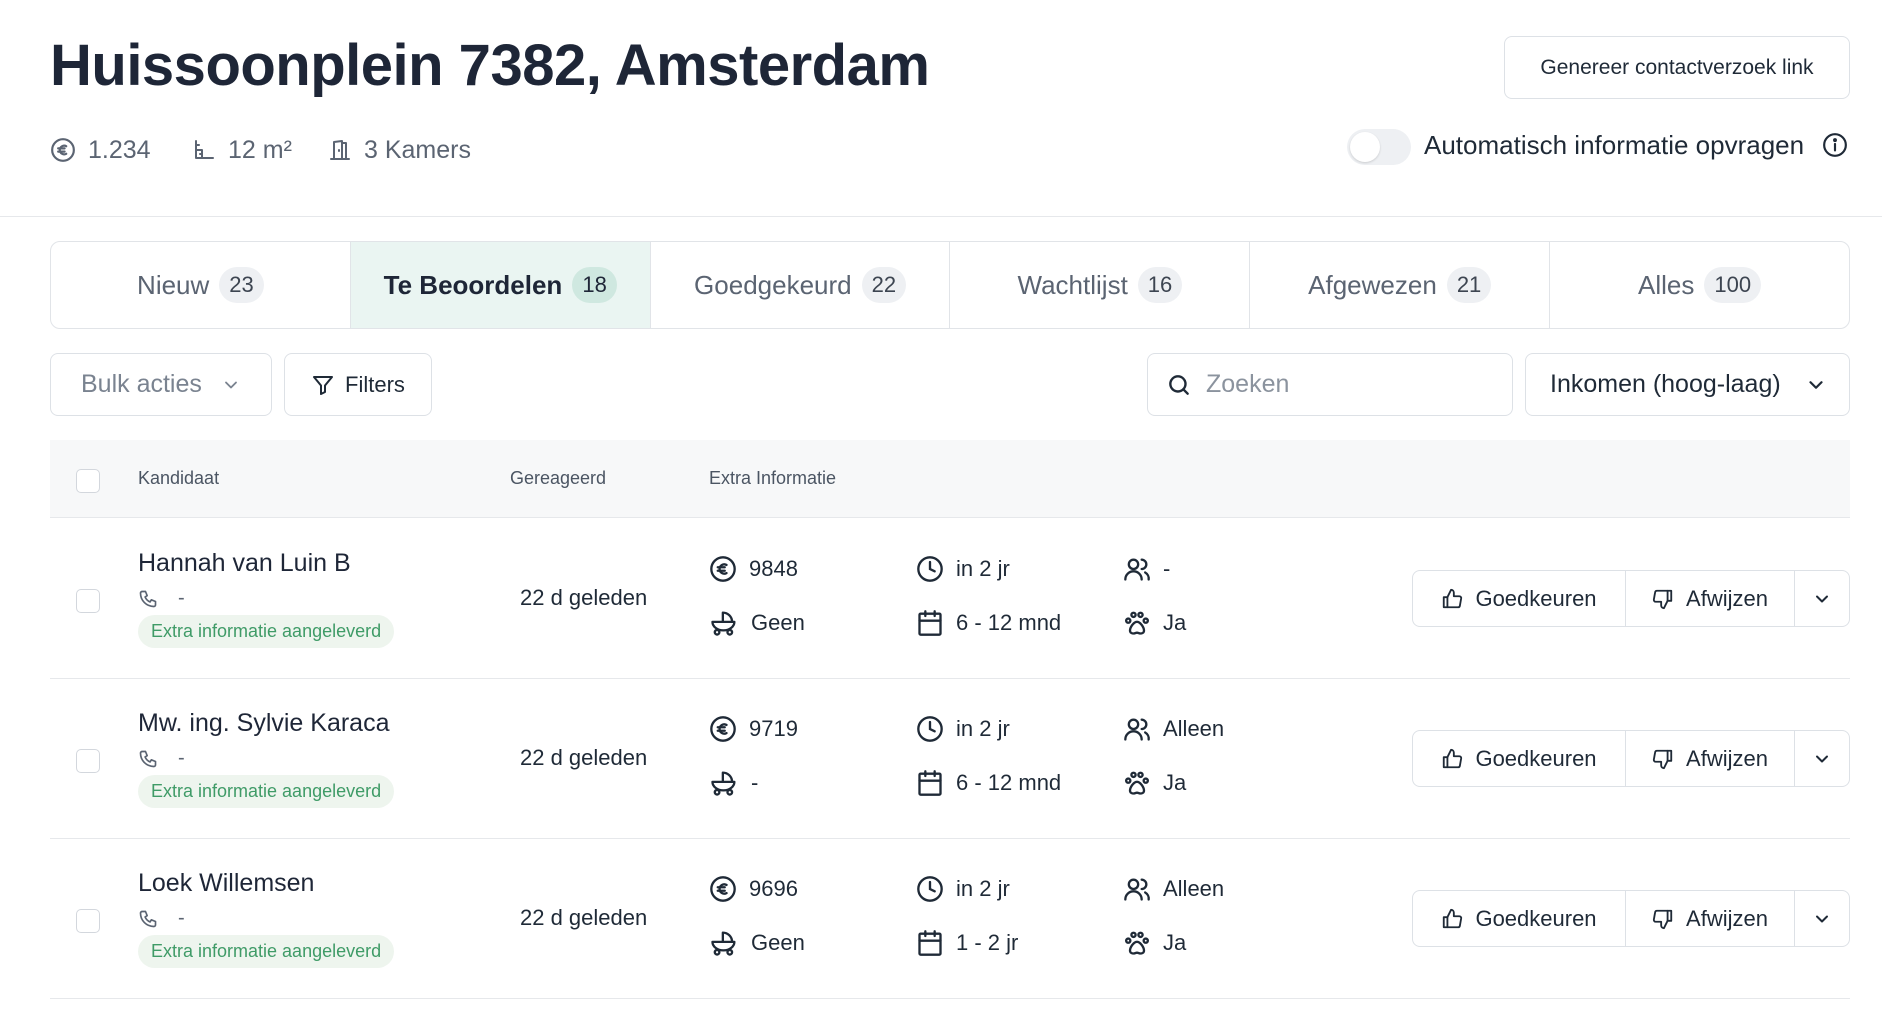 The height and width of the screenshot is (1009, 1882). Describe the element at coordinates (417, 149) in the screenshot. I see `rooms-value: 3 Kamers` at that location.